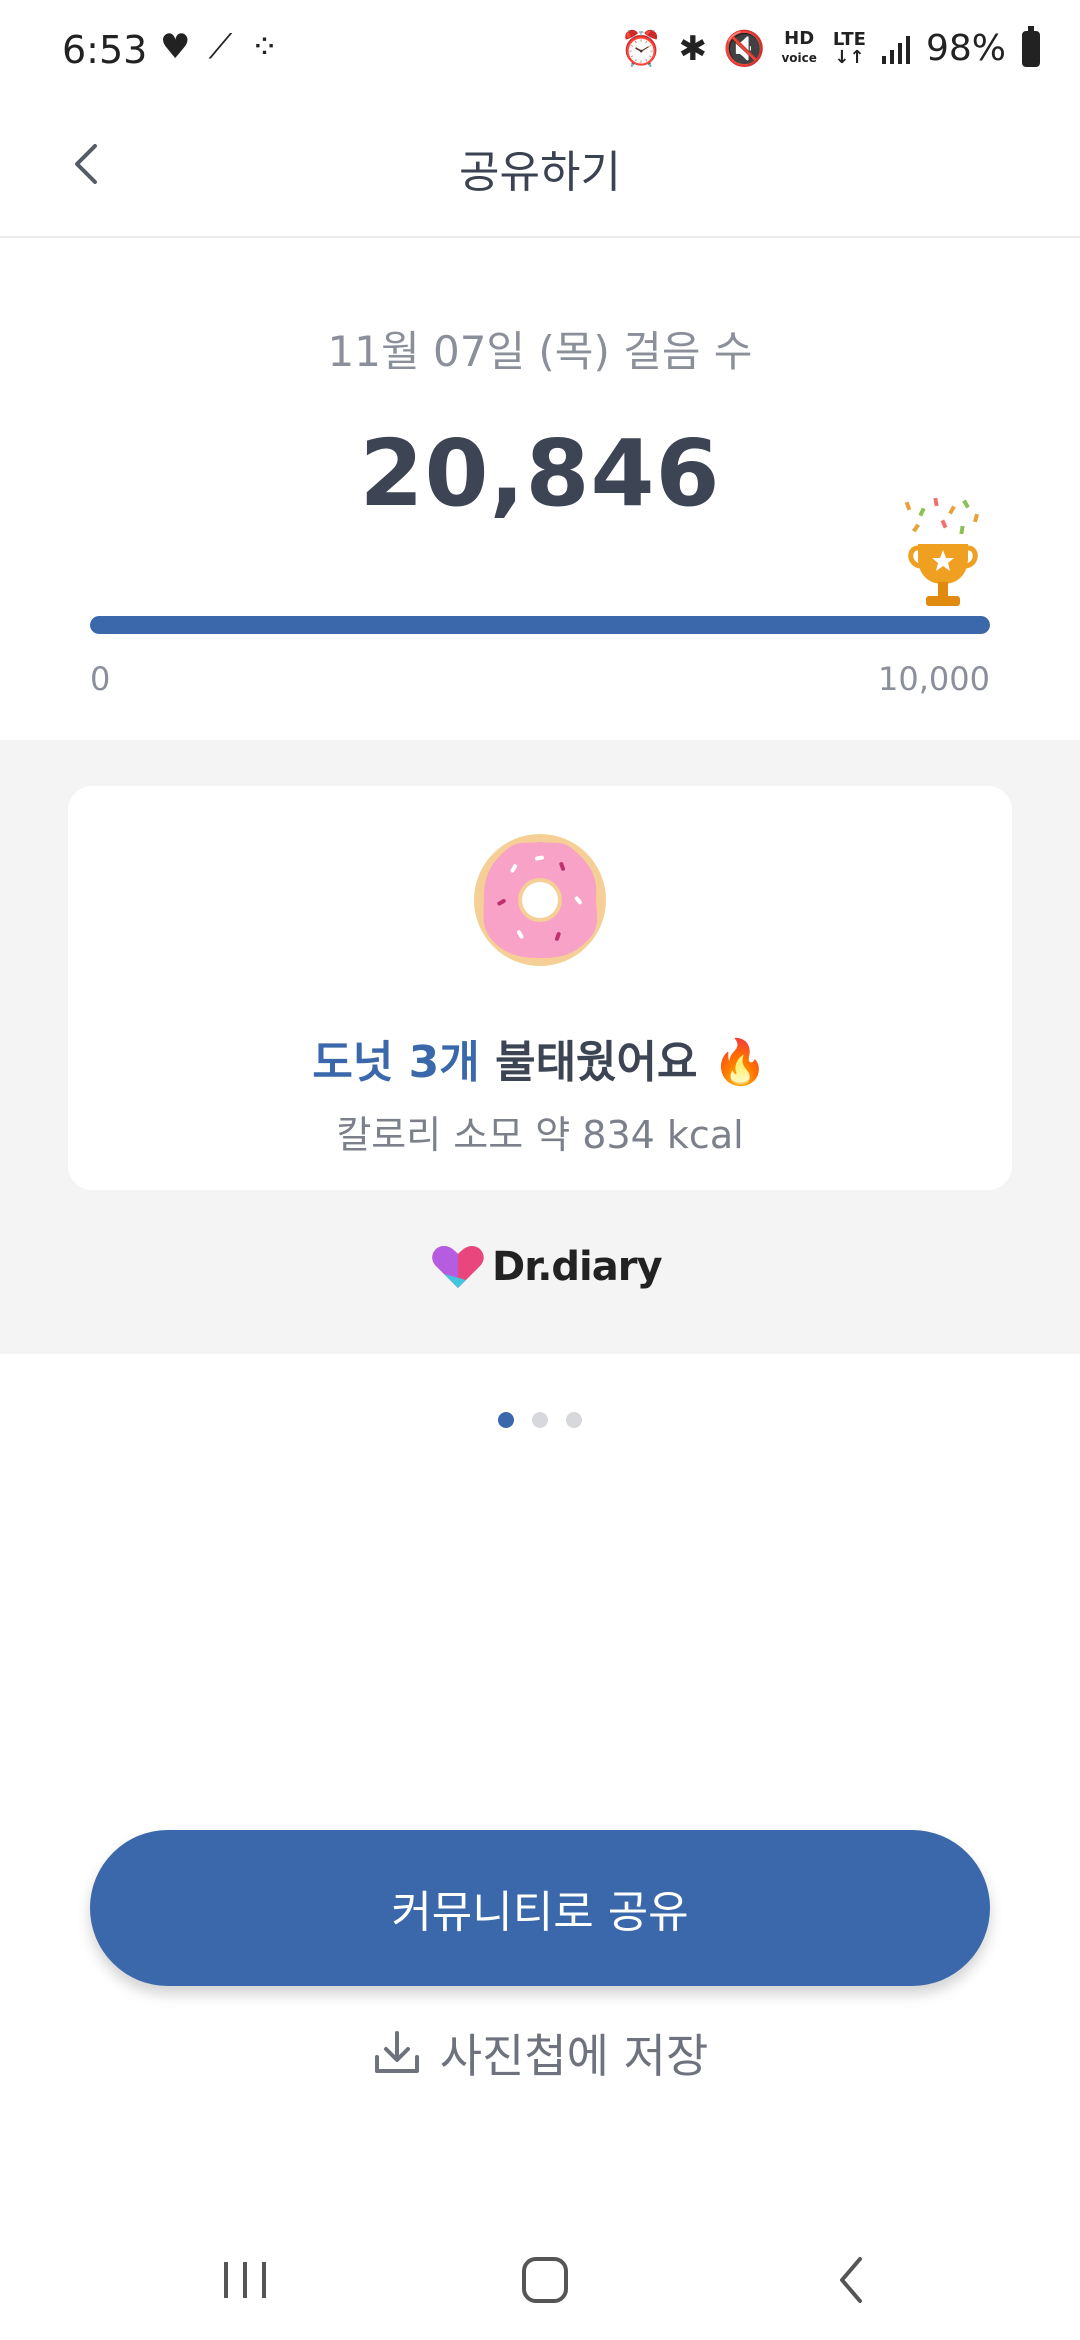  What do you see at coordinates (540, 50) in the screenshot?
I see `status-bar: 6:53 ♥ ⟋ ⁘ ⏰ ✱ 🔇 HD voice LTE ↓↑ 98%` at bounding box center [540, 50].